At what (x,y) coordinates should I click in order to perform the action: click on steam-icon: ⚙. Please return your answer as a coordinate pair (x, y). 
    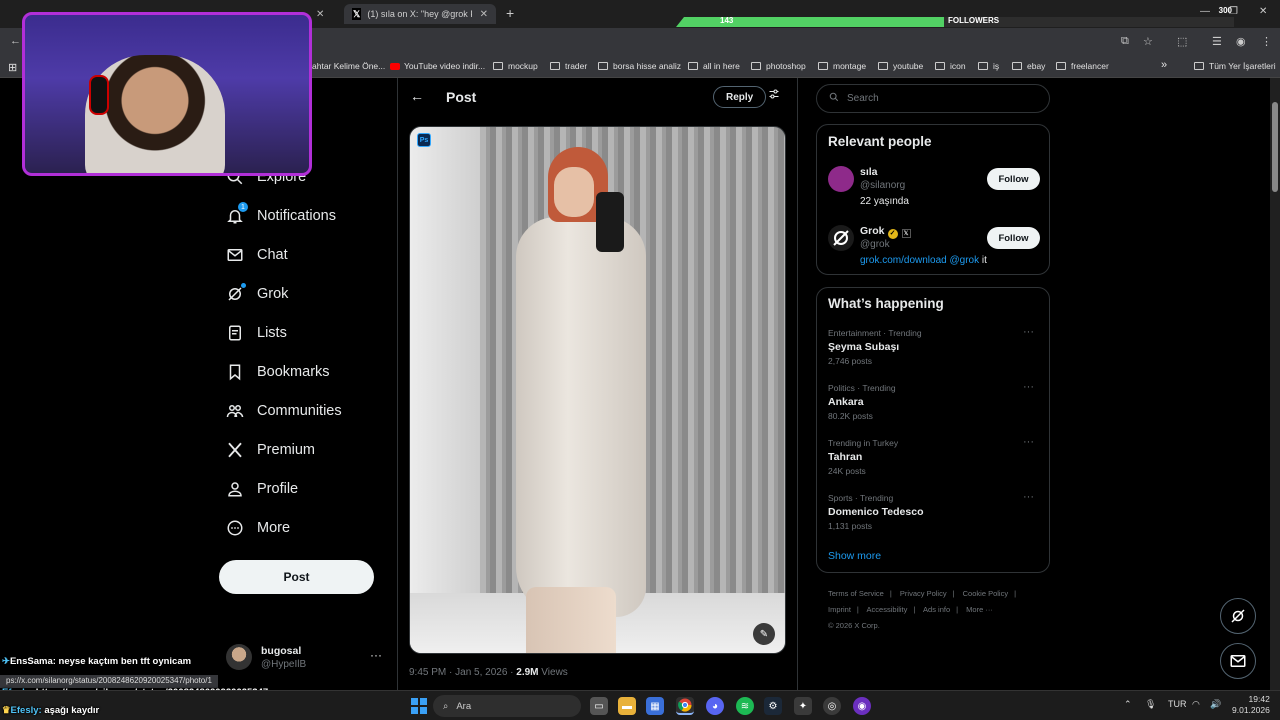
    Looking at the image, I should click on (773, 706).